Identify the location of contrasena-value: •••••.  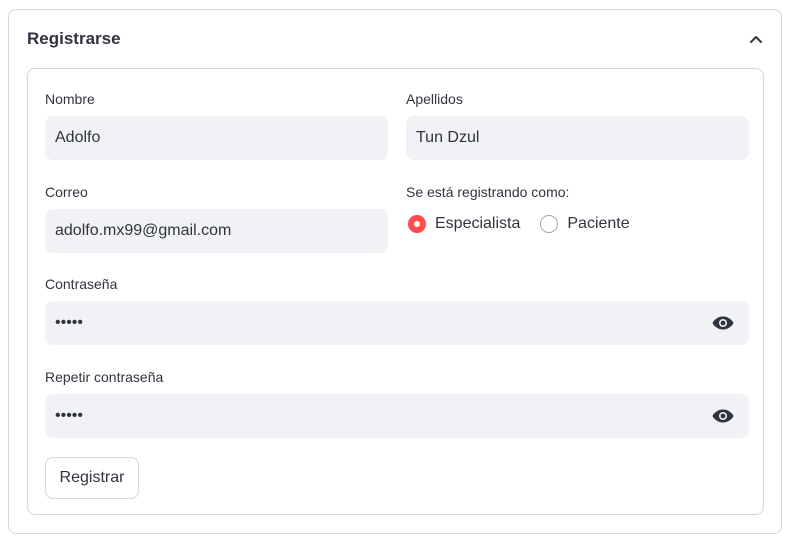
(69, 322).